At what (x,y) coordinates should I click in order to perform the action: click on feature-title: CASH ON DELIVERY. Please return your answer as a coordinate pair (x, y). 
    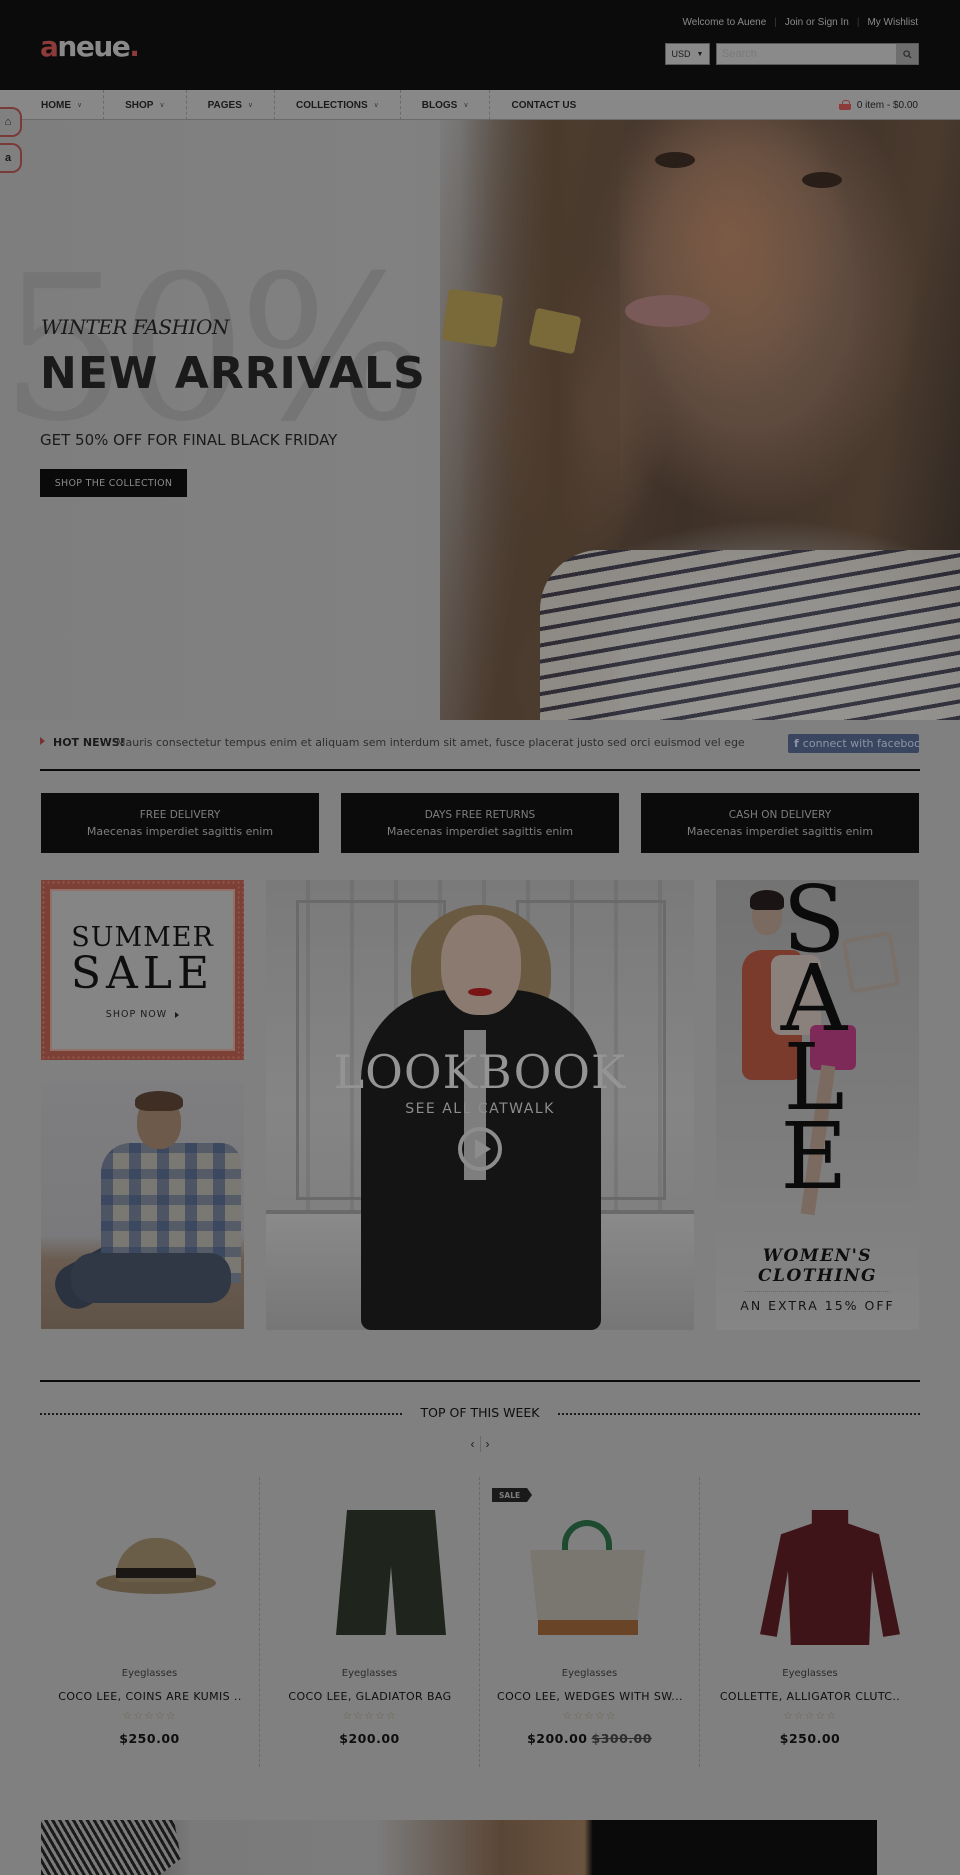
    Looking at the image, I should click on (780, 814).